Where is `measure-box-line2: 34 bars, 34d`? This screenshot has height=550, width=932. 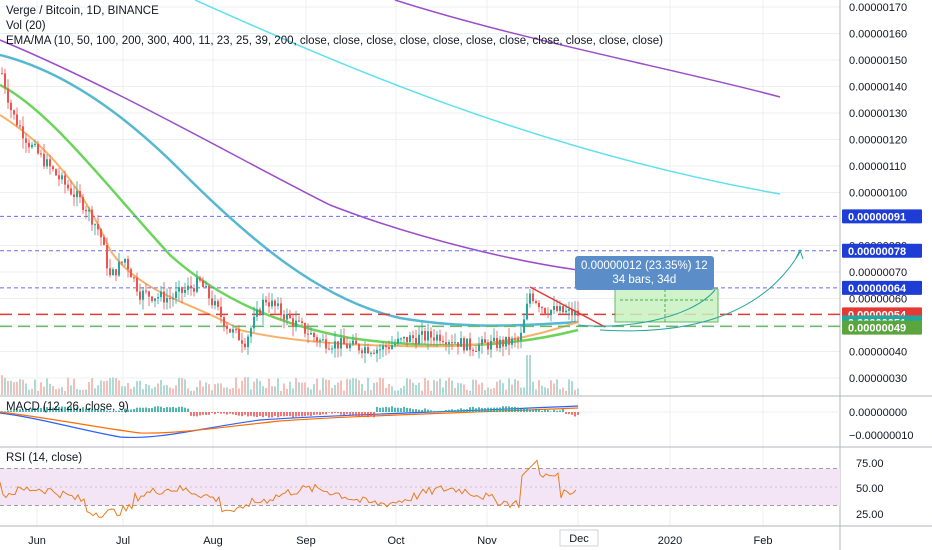
measure-box-line2: 34 bars, 34d is located at coordinates (644, 280).